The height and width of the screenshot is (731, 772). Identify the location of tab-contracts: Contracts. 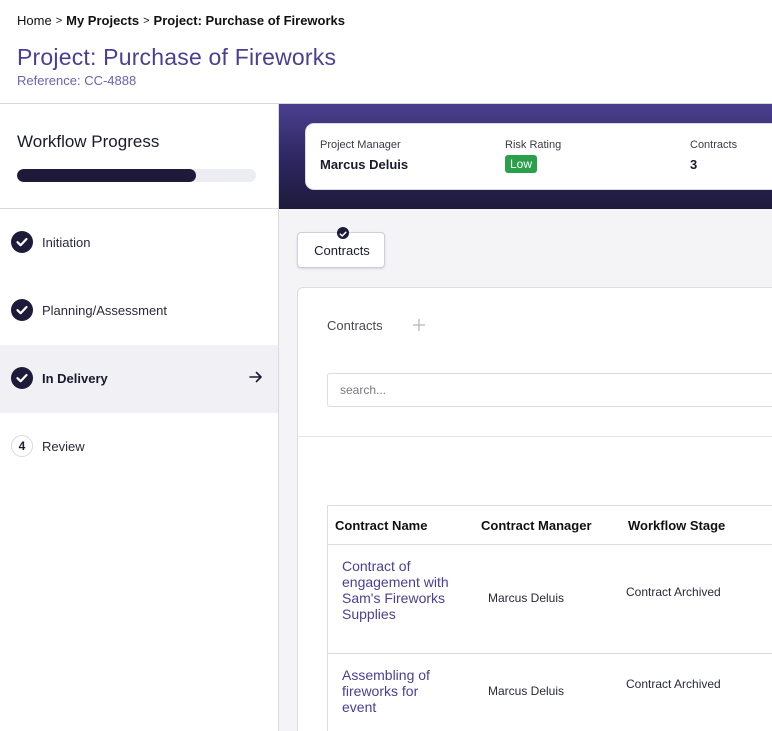
(341, 247).